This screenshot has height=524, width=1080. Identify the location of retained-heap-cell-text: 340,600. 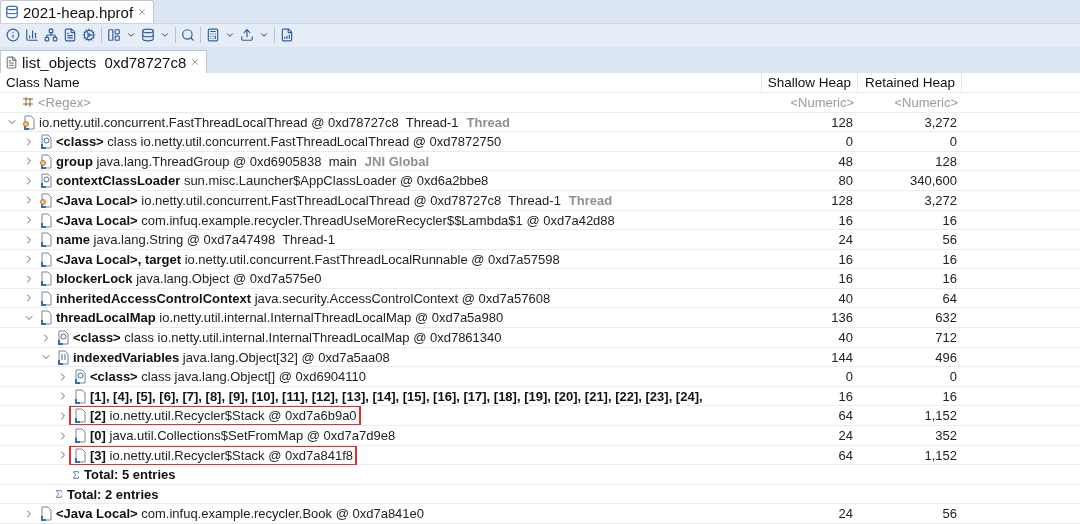
(933, 181).